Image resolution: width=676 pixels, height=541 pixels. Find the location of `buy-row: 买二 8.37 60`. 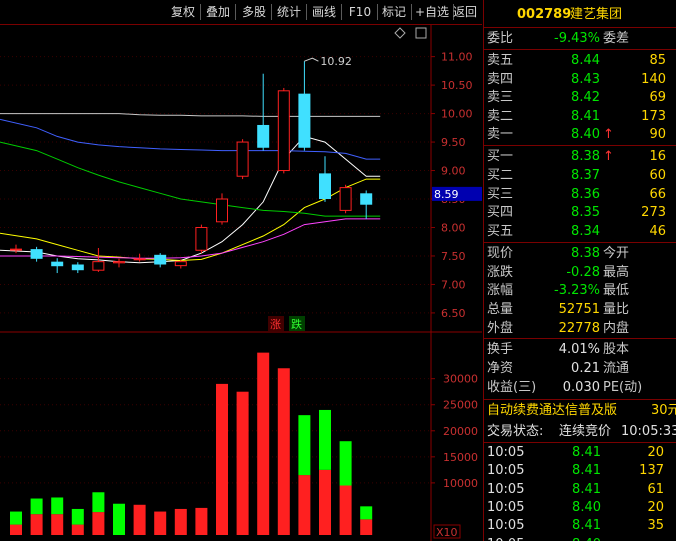

buy-row: 买二 8.37 60 is located at coordinates (580, 176).